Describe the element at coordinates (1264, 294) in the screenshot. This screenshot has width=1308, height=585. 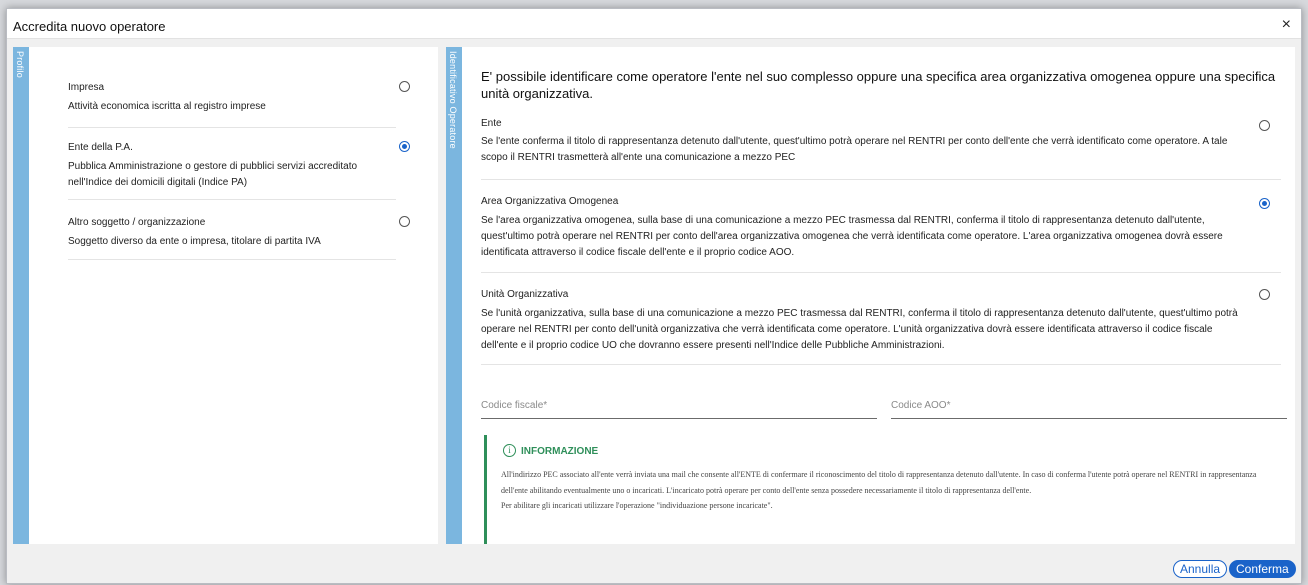
I see `radio-unita` at that location.